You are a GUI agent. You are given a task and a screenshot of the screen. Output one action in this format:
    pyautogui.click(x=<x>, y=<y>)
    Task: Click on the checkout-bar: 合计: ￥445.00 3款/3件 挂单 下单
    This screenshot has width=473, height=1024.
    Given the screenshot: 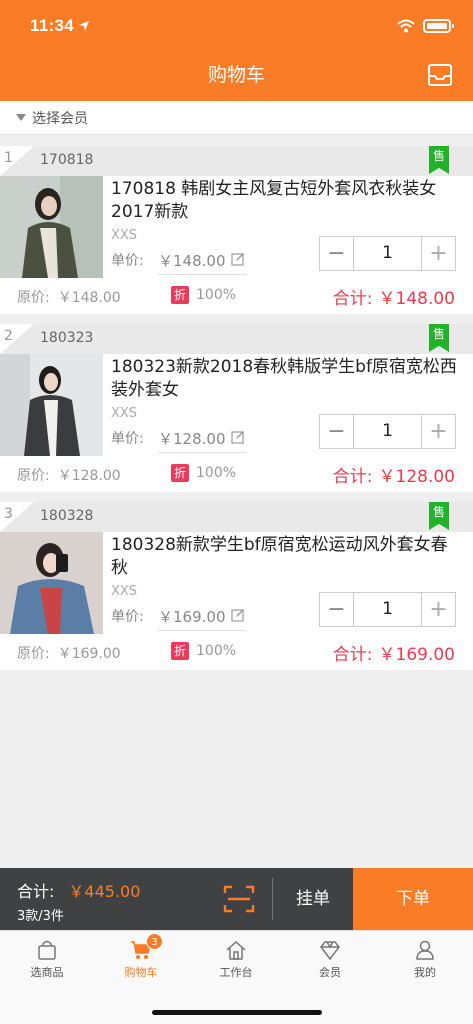 What is the action you would take?
    pyautogui.click(x=236, y=899)
    